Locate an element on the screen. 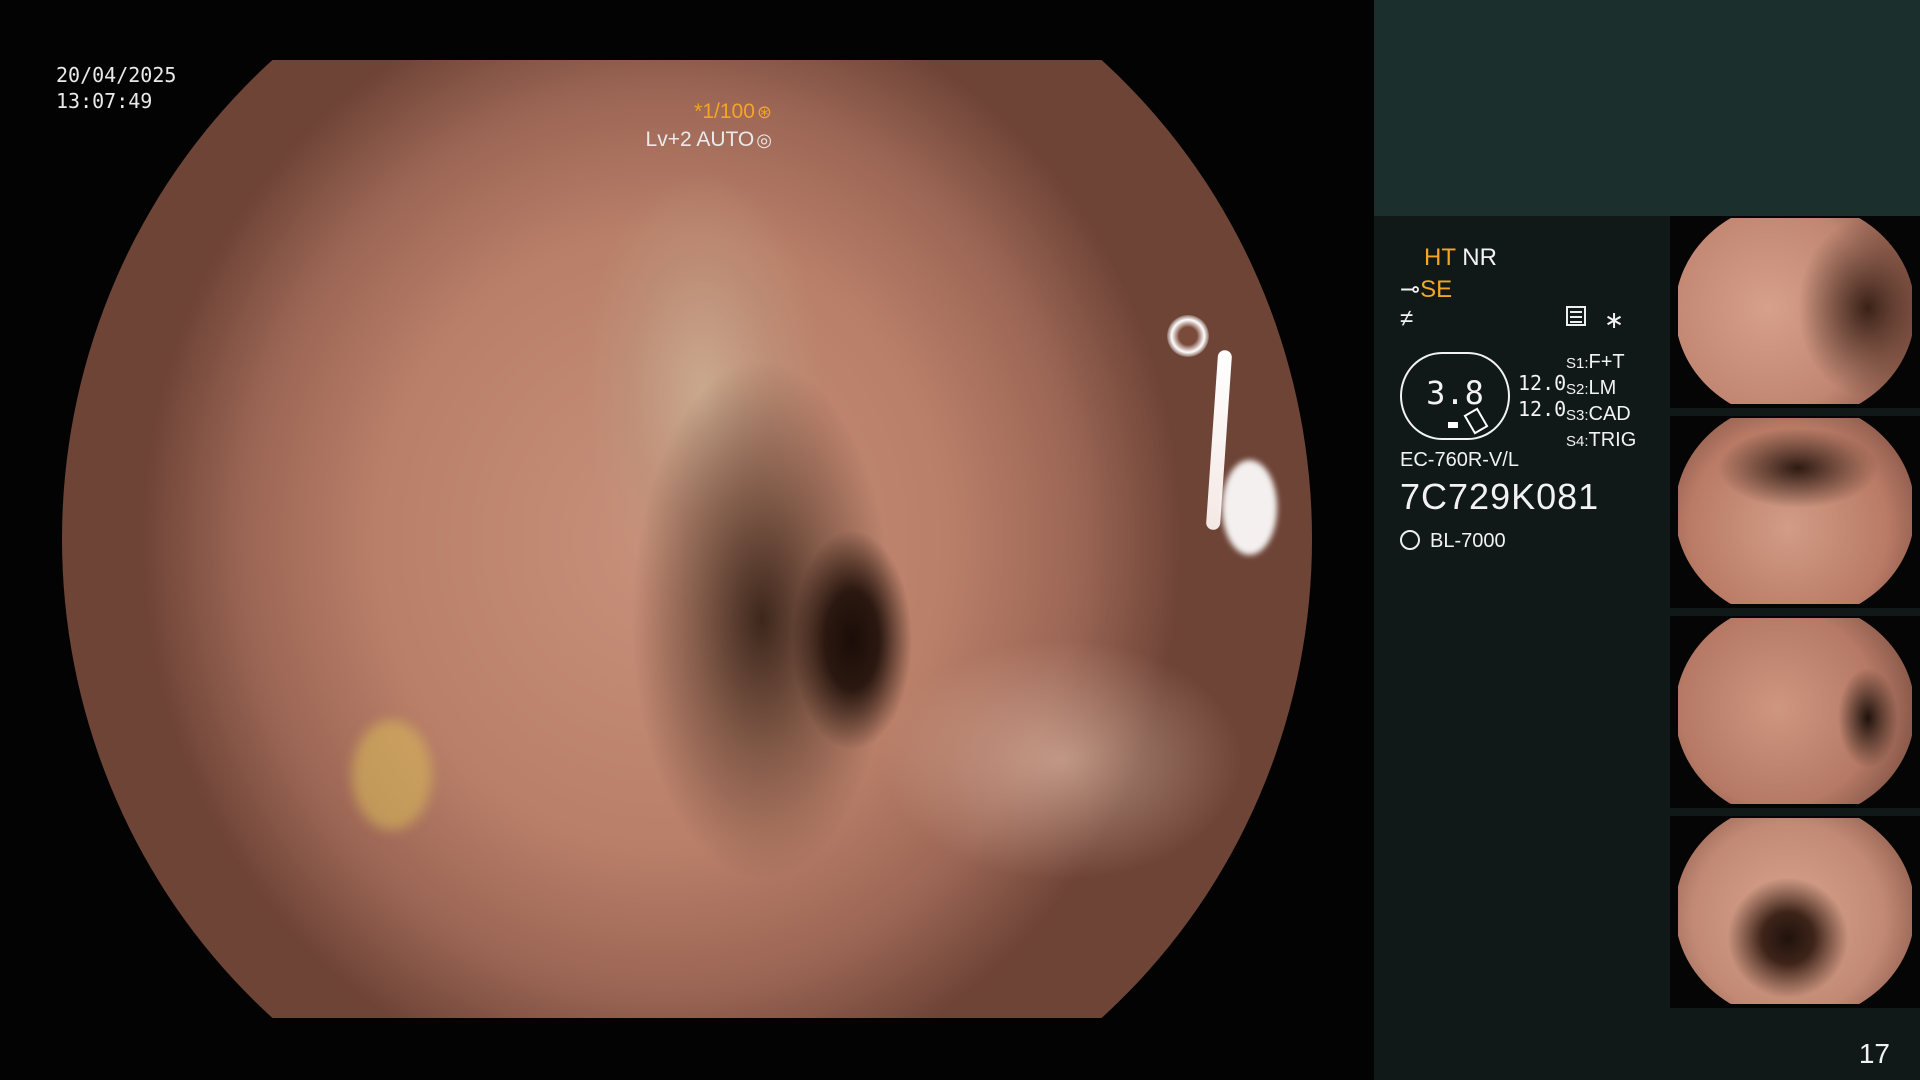  switch-key: S1: is located at coordinates (1577, 363).